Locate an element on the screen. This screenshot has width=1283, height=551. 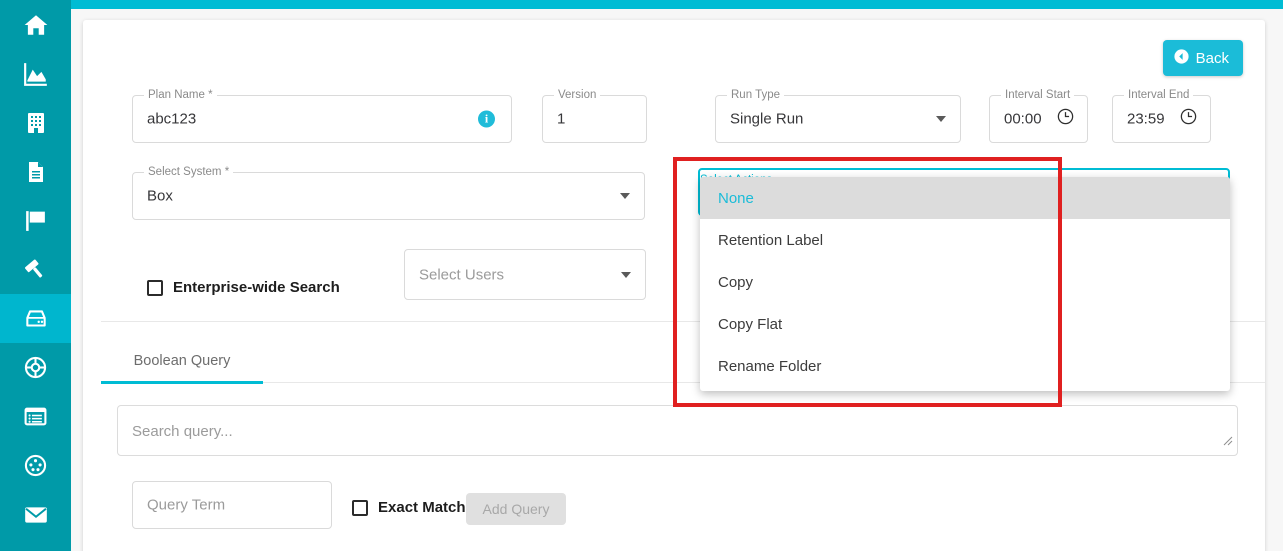
resize-grip-icon is located at coordinates (1227, 442).